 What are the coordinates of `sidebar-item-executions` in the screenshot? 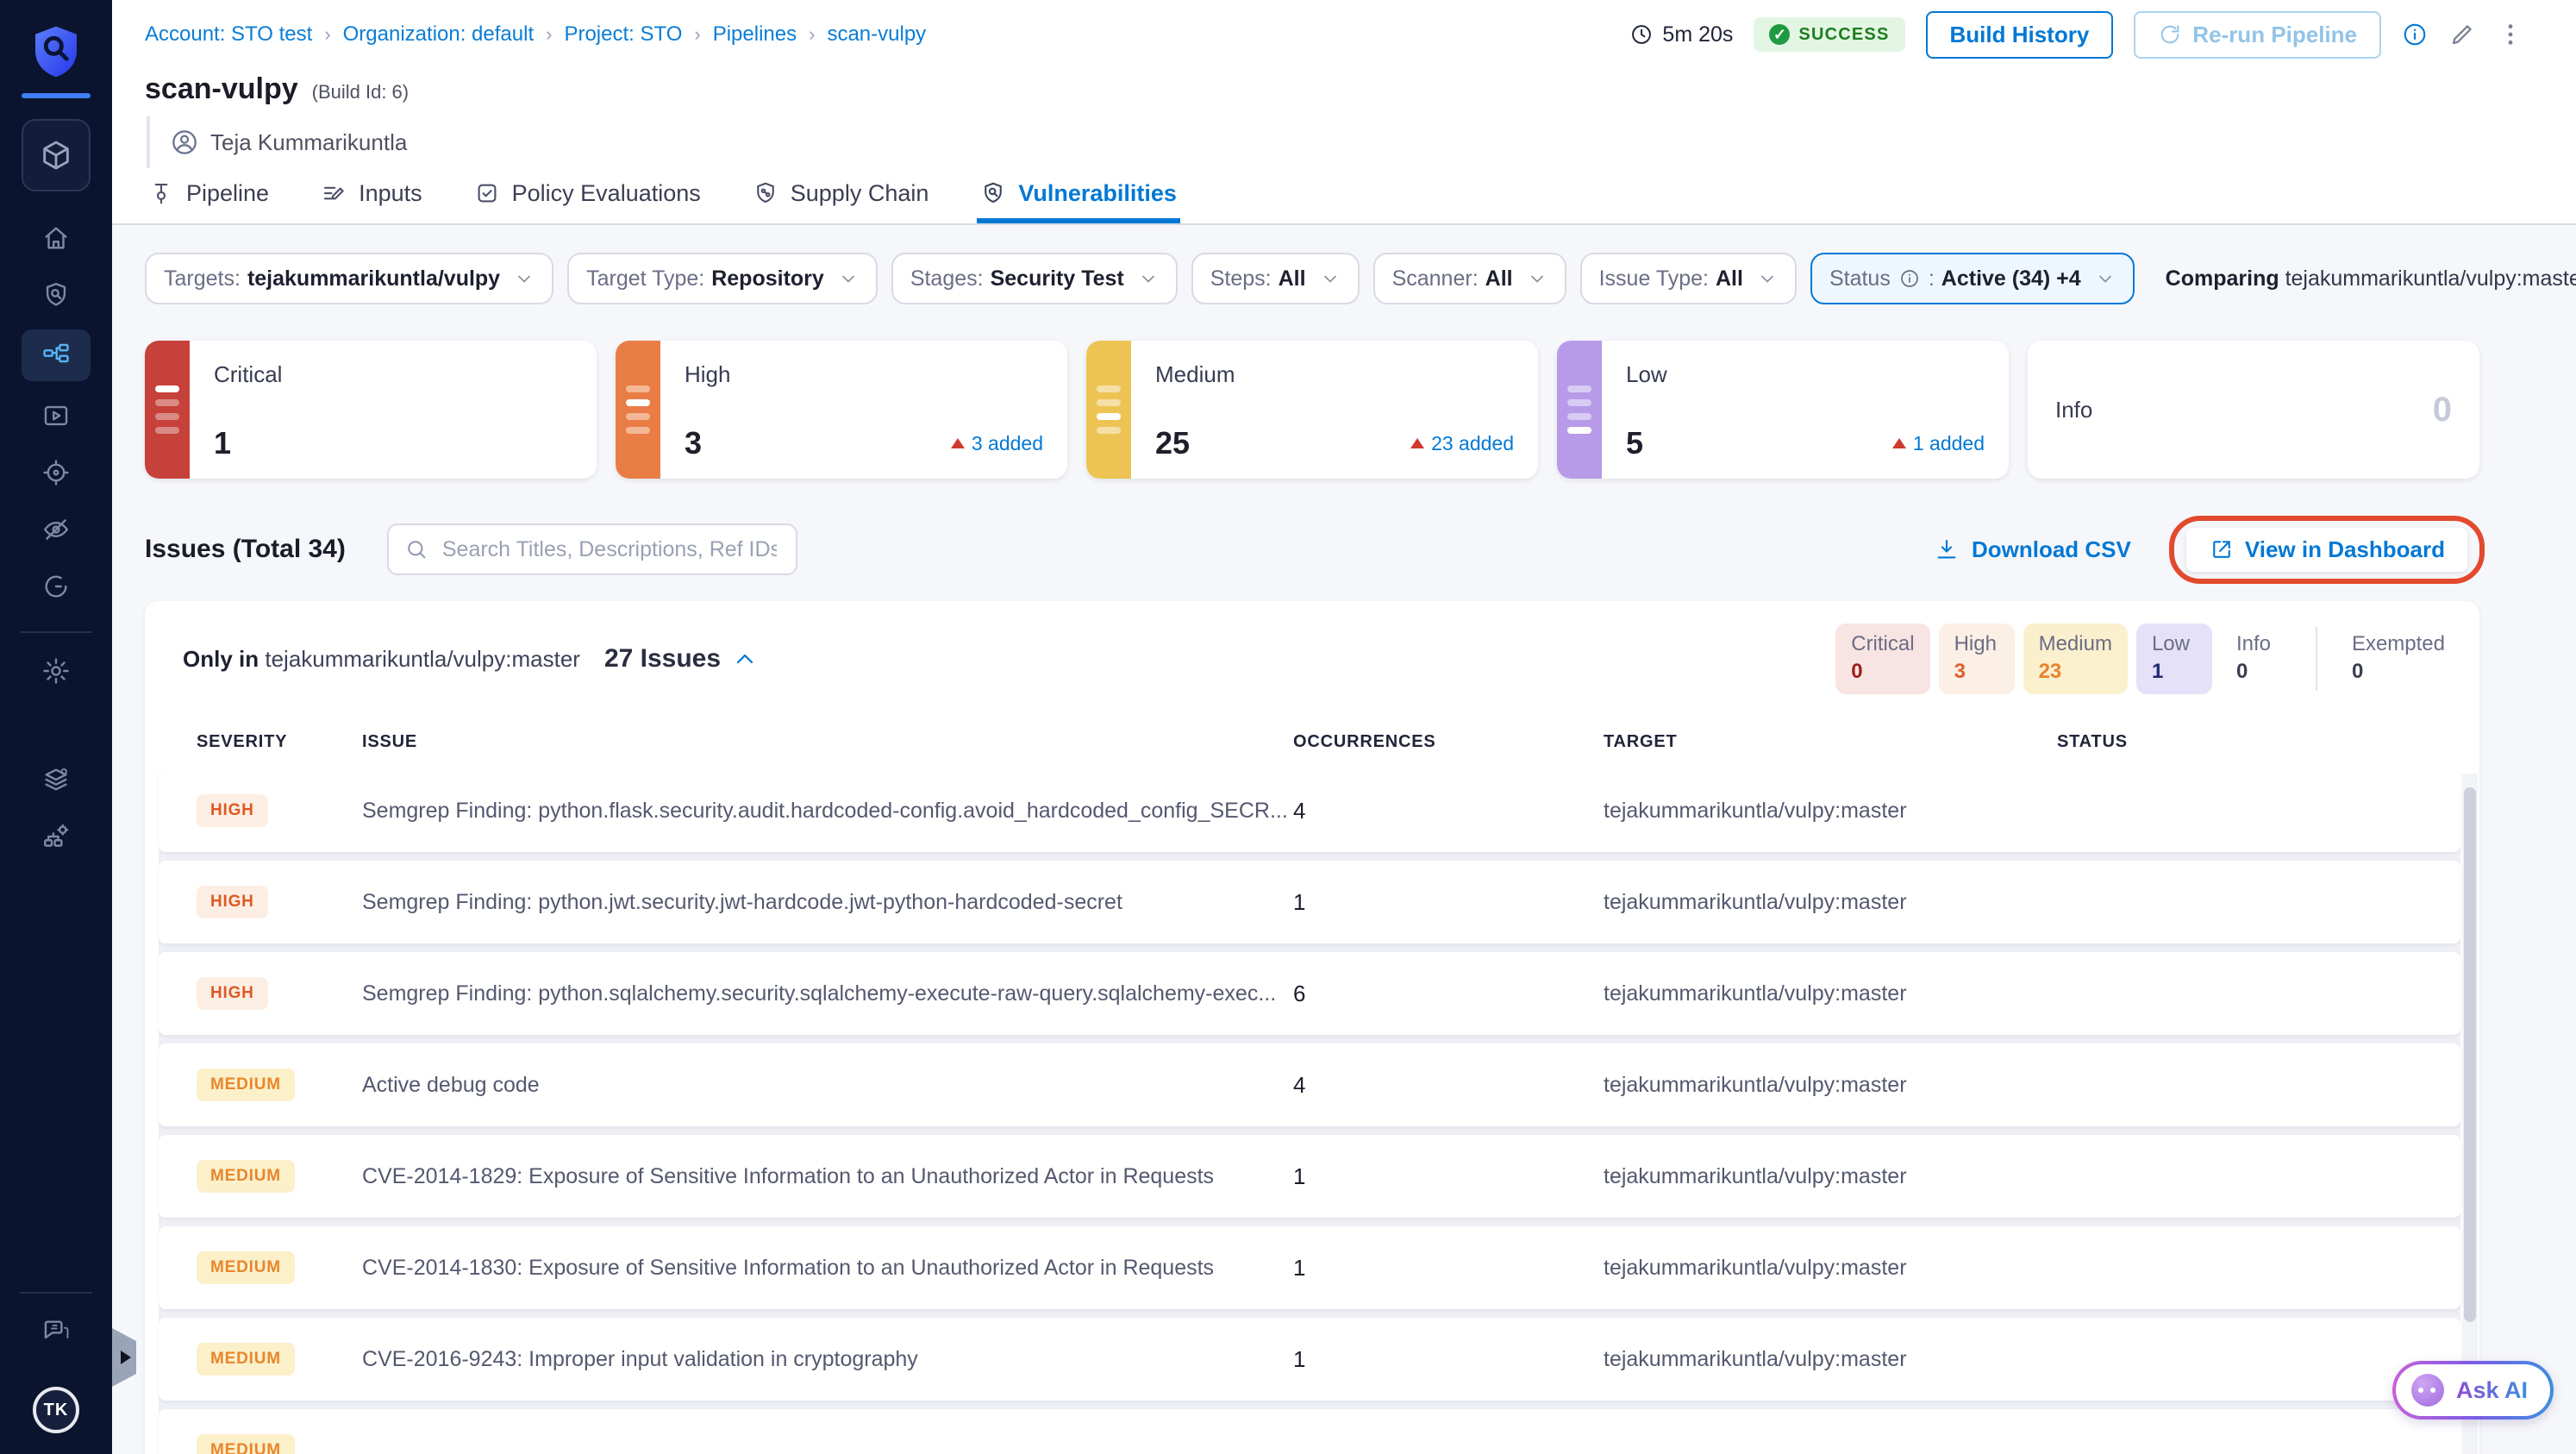 It's located at (56, 415).